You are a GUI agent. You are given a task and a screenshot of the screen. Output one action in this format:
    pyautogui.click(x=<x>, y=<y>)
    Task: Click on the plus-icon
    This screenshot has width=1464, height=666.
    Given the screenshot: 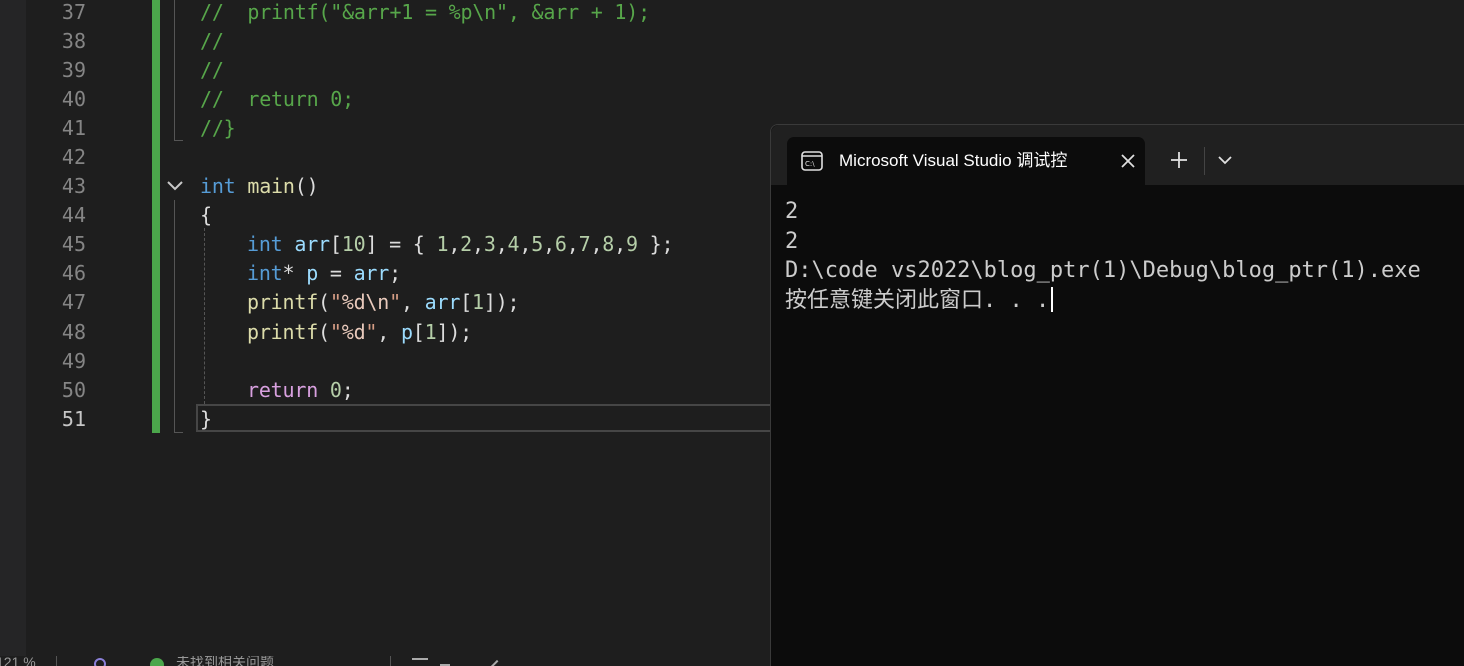 What is the action you would take?
    pyautogui.click(x=1179, y=160)
    